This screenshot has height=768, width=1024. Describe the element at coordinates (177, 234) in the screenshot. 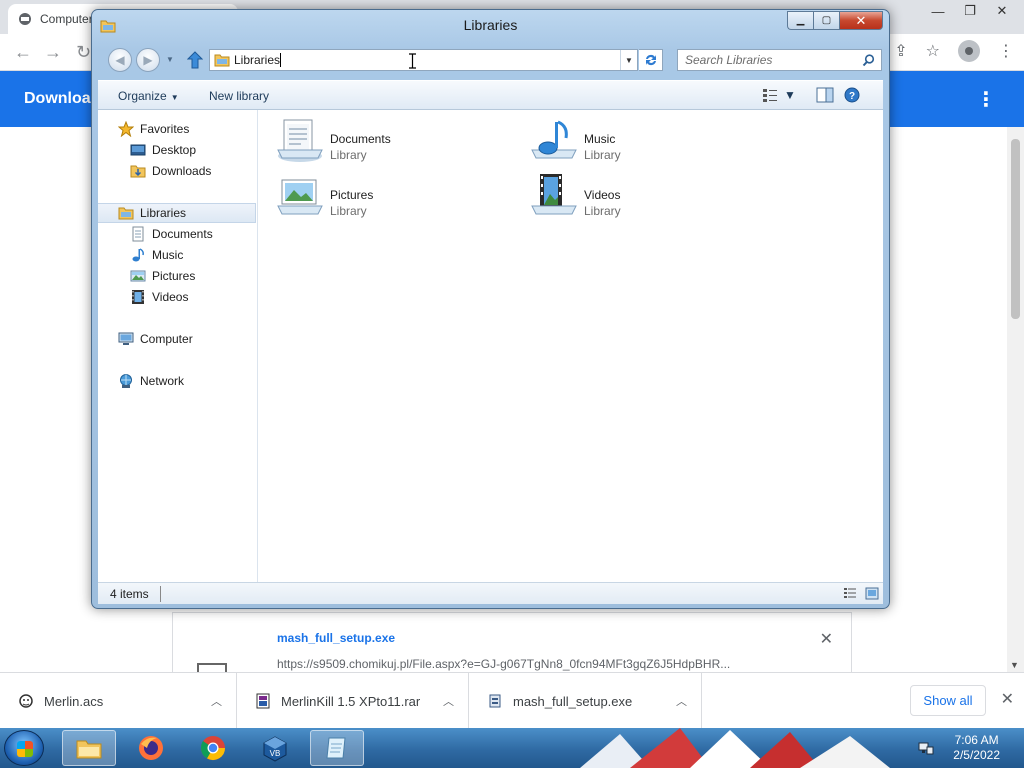

I see `sidebar-item-documents: Documents` at that location.